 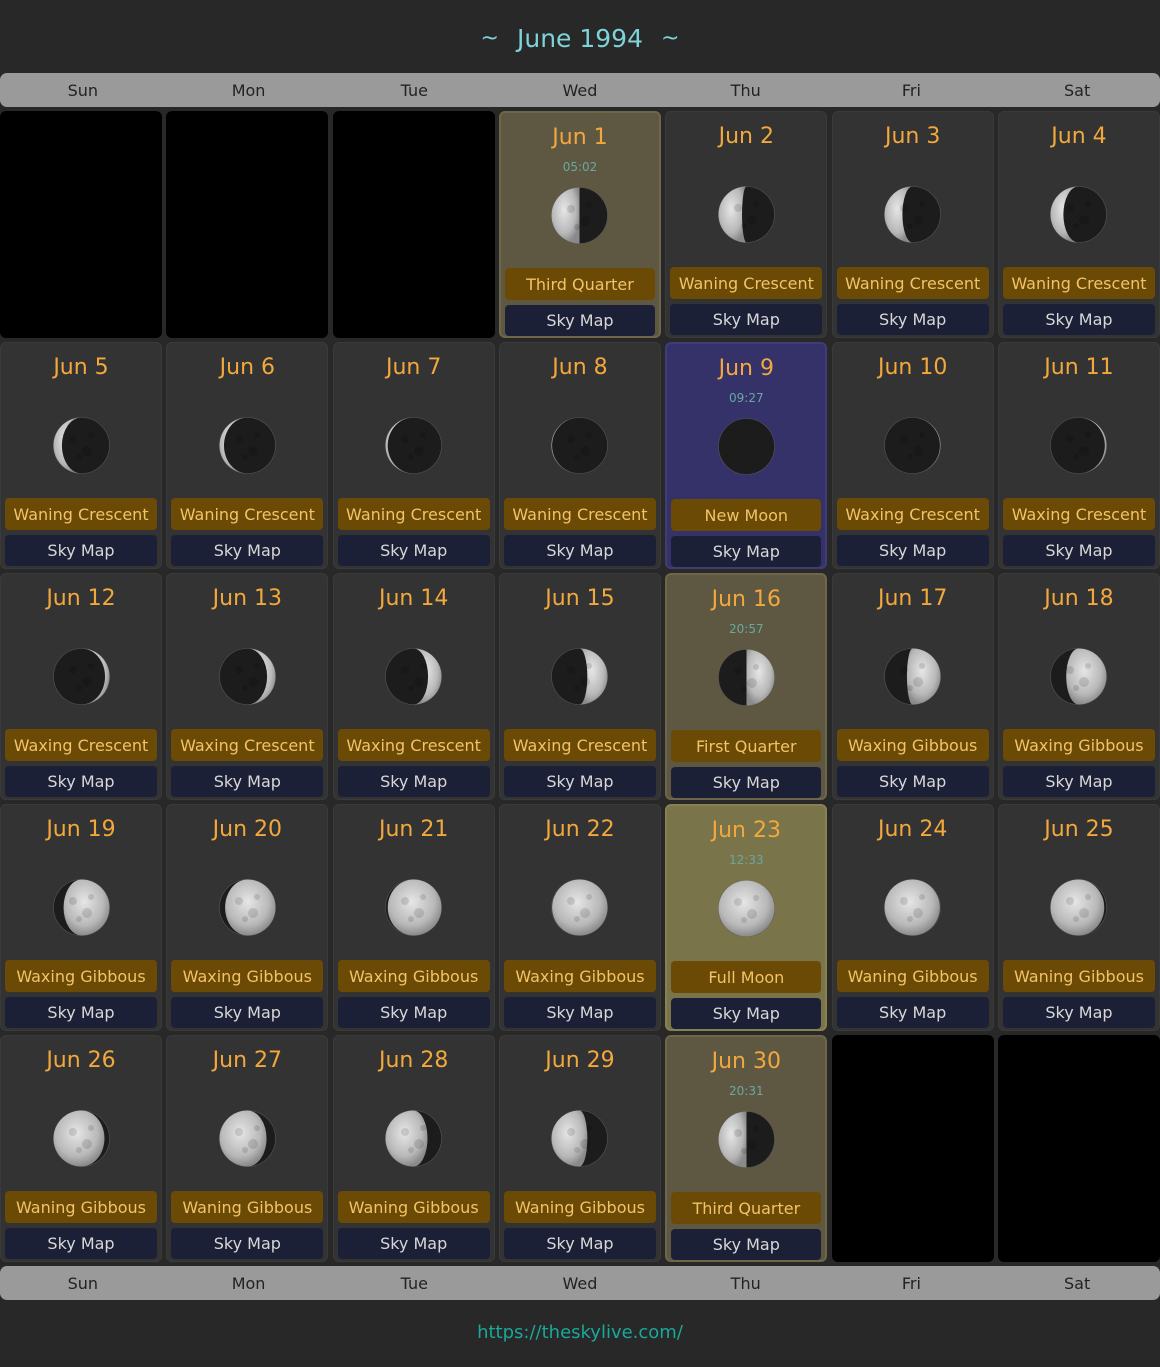 What do you see at coordinates (1079, 829) in the screenshot?
I see `day-date: Jun 25` at bounding box center [1079, 829].